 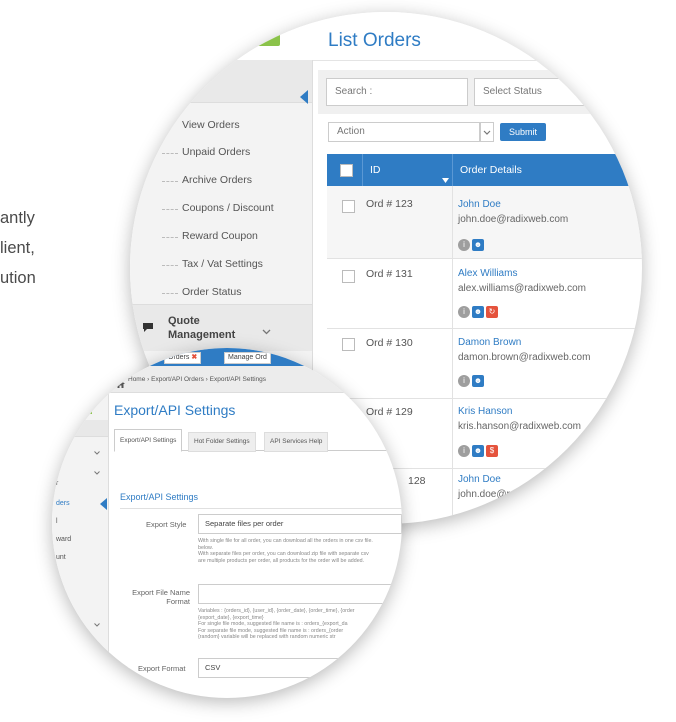 I want to click on customer-email: damon.brown@radixweb.com, so click(x=524, y=357).